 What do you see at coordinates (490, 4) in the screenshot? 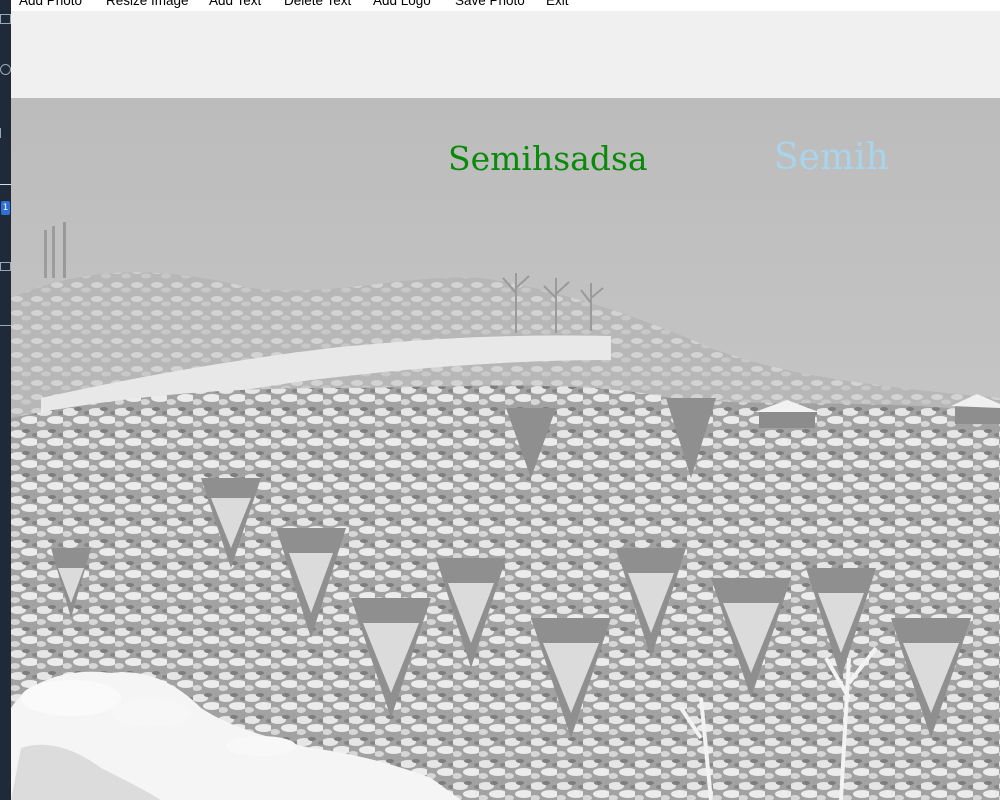
I see `menu-save-photo: Save Photo` at bounding box center [490, 4].